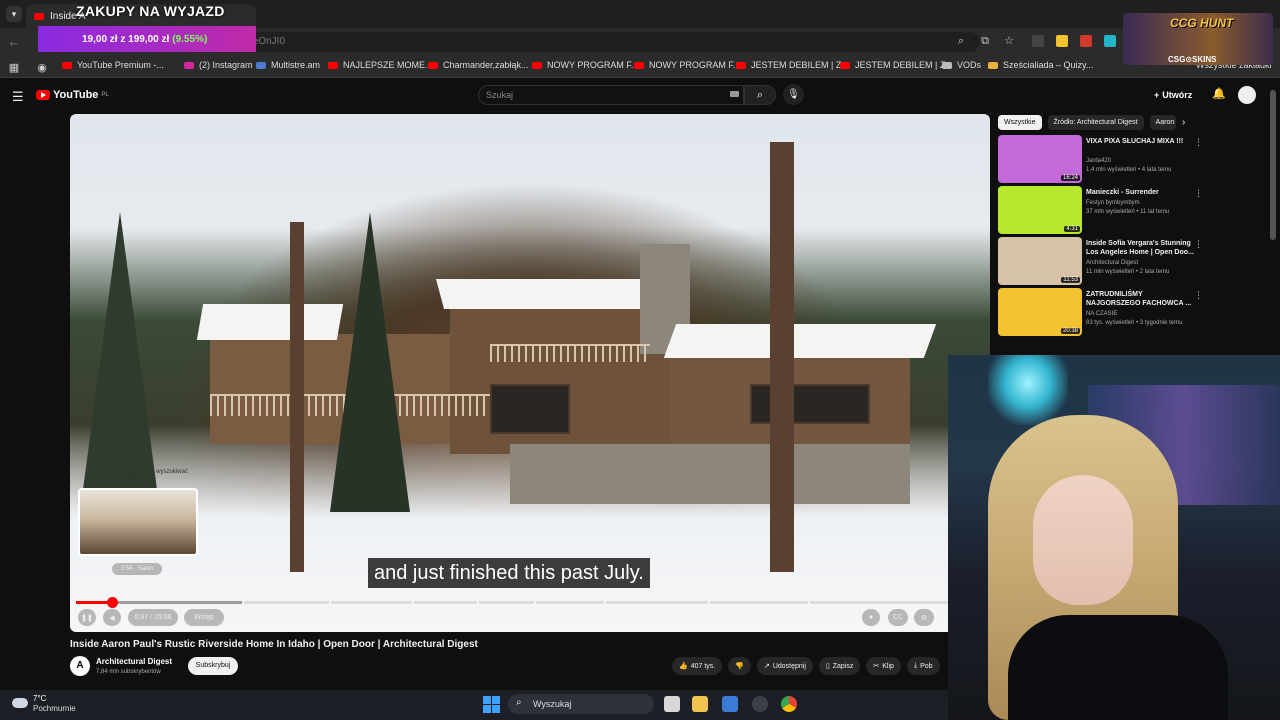 The height and width of the screenshot is (720, 1280). What do you see at coordinates (1134, 323) in the screenshot?
I see `suggestion-meta: 83 tys. wyświetleń • 3 tygodnie temu` at bounding box center [1134, 323].